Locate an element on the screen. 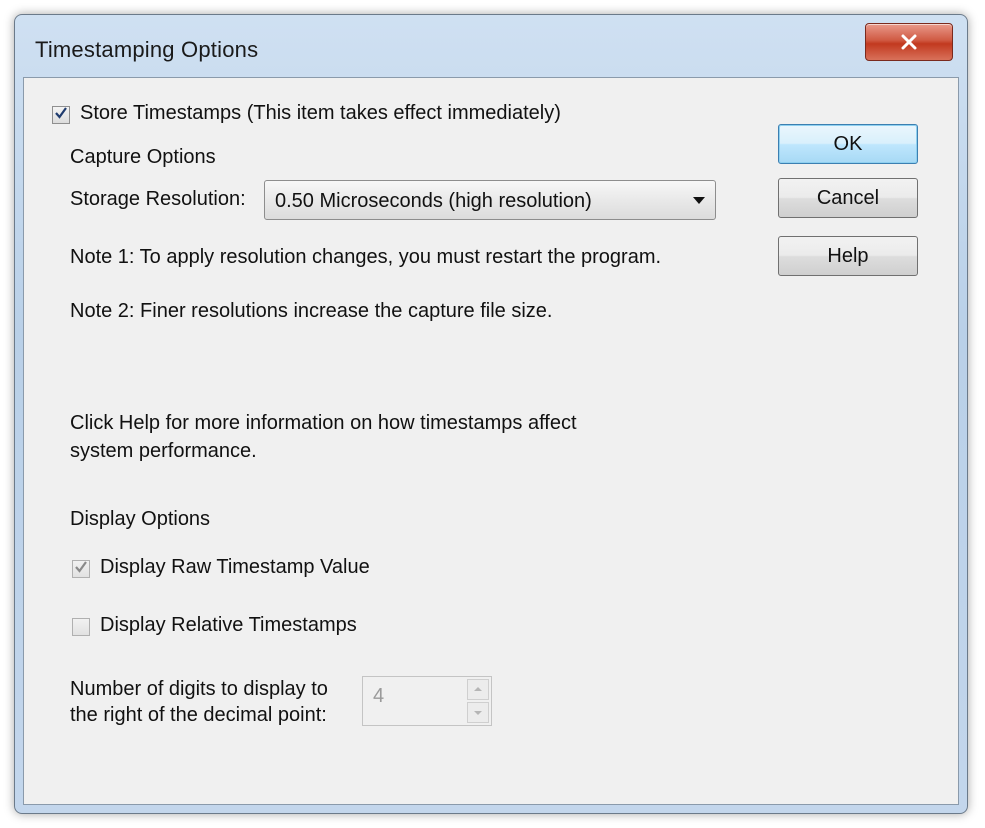  close-button is located at coordinates (909, 42).